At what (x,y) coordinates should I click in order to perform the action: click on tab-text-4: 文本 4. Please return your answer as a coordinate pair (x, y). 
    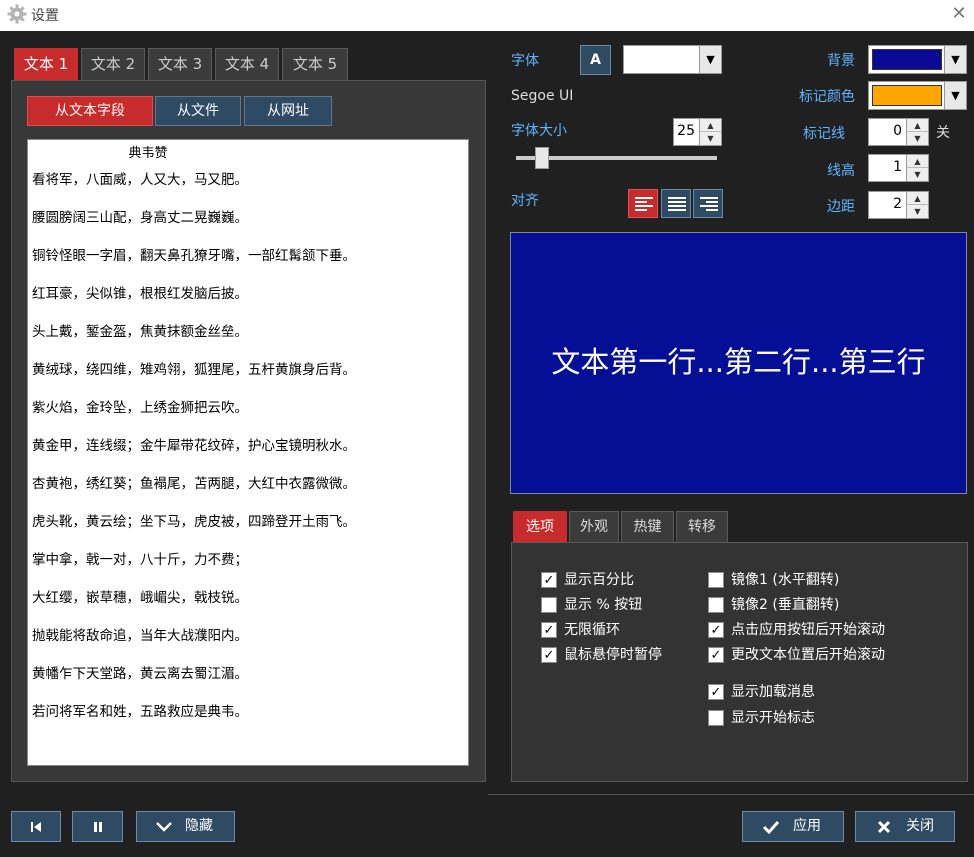
    Looking at the image, I should click on (247, 64).